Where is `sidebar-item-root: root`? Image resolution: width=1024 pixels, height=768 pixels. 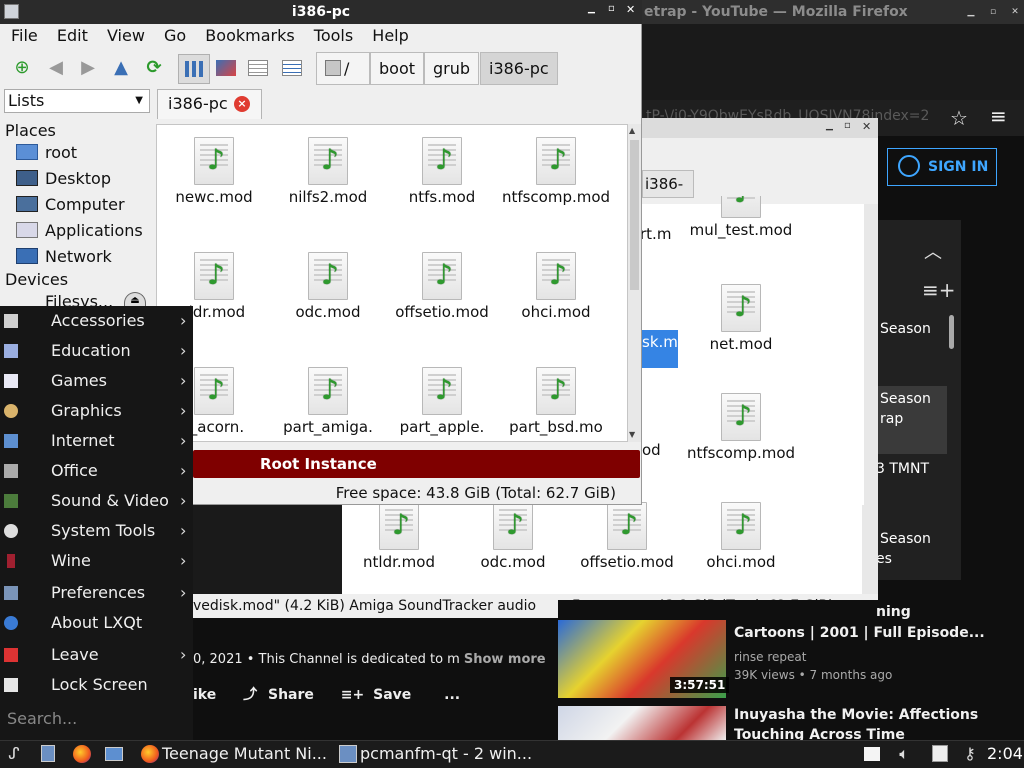 sidebar-item-root: root is located at coordinates (46, 153).